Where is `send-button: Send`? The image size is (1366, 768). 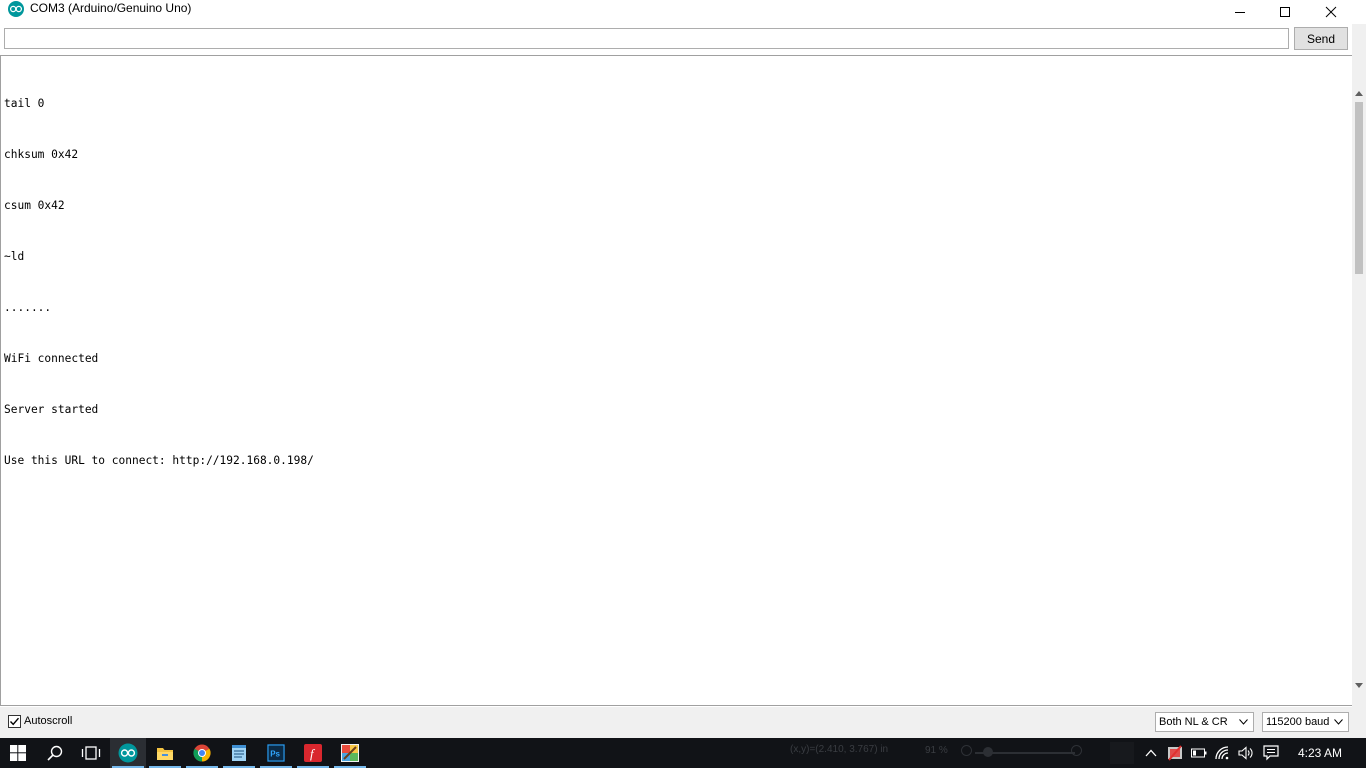
send-button: Send is located at coordinates (1321, 38).